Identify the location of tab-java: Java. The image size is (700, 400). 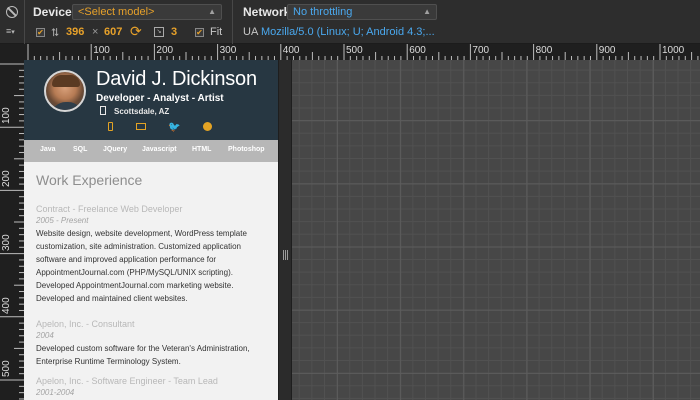
(48, 149).